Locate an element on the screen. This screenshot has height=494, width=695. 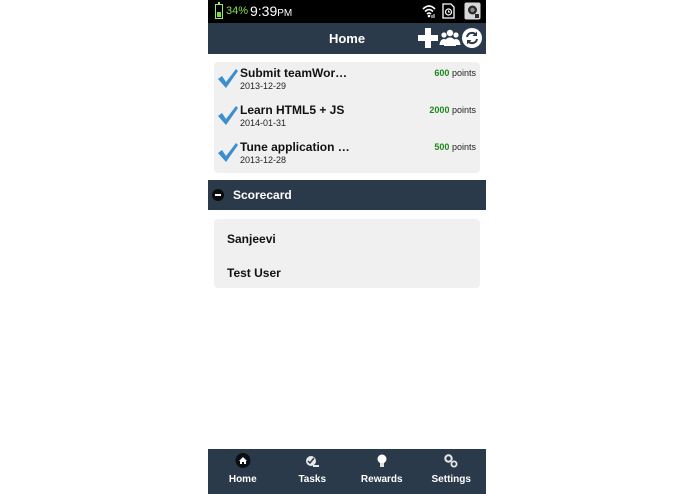
refresh-icon is located at coordinates (472, 40).